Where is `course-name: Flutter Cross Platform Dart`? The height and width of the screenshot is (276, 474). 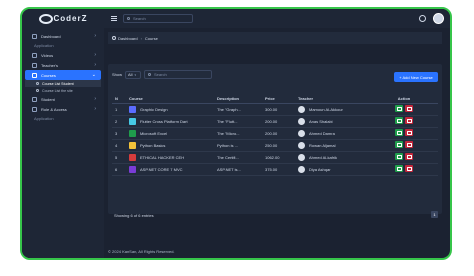 course-name: Flutter Cross Platform Dart is located at coordinates (164, 121).